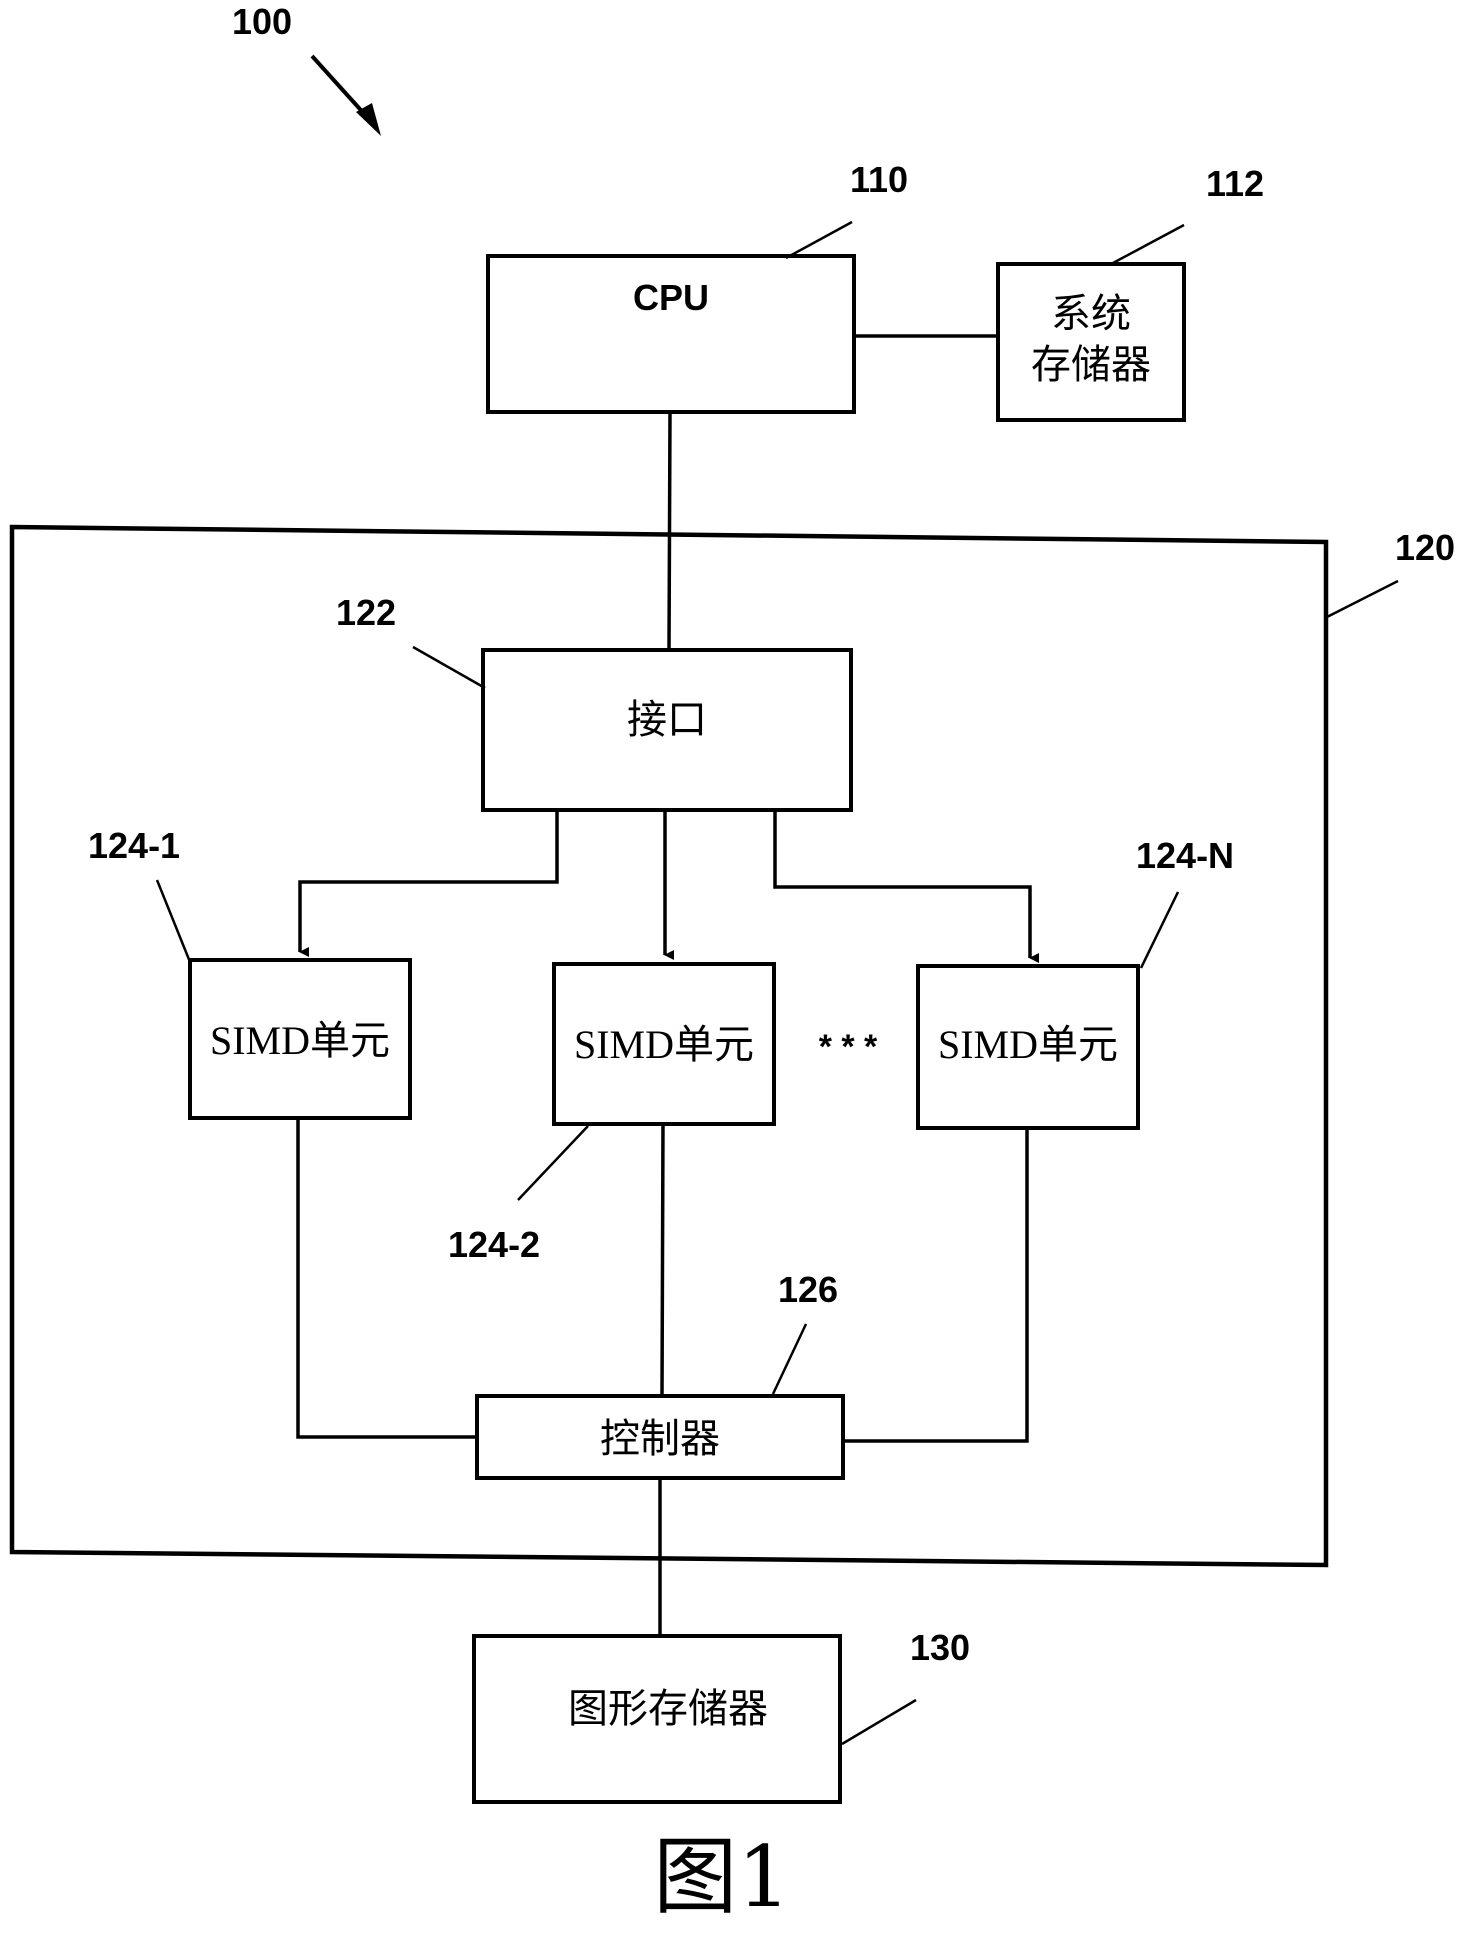 This screenshot has height=1950, width=1458. I want to click on simd-unit-1-leader, so click(173, 921).